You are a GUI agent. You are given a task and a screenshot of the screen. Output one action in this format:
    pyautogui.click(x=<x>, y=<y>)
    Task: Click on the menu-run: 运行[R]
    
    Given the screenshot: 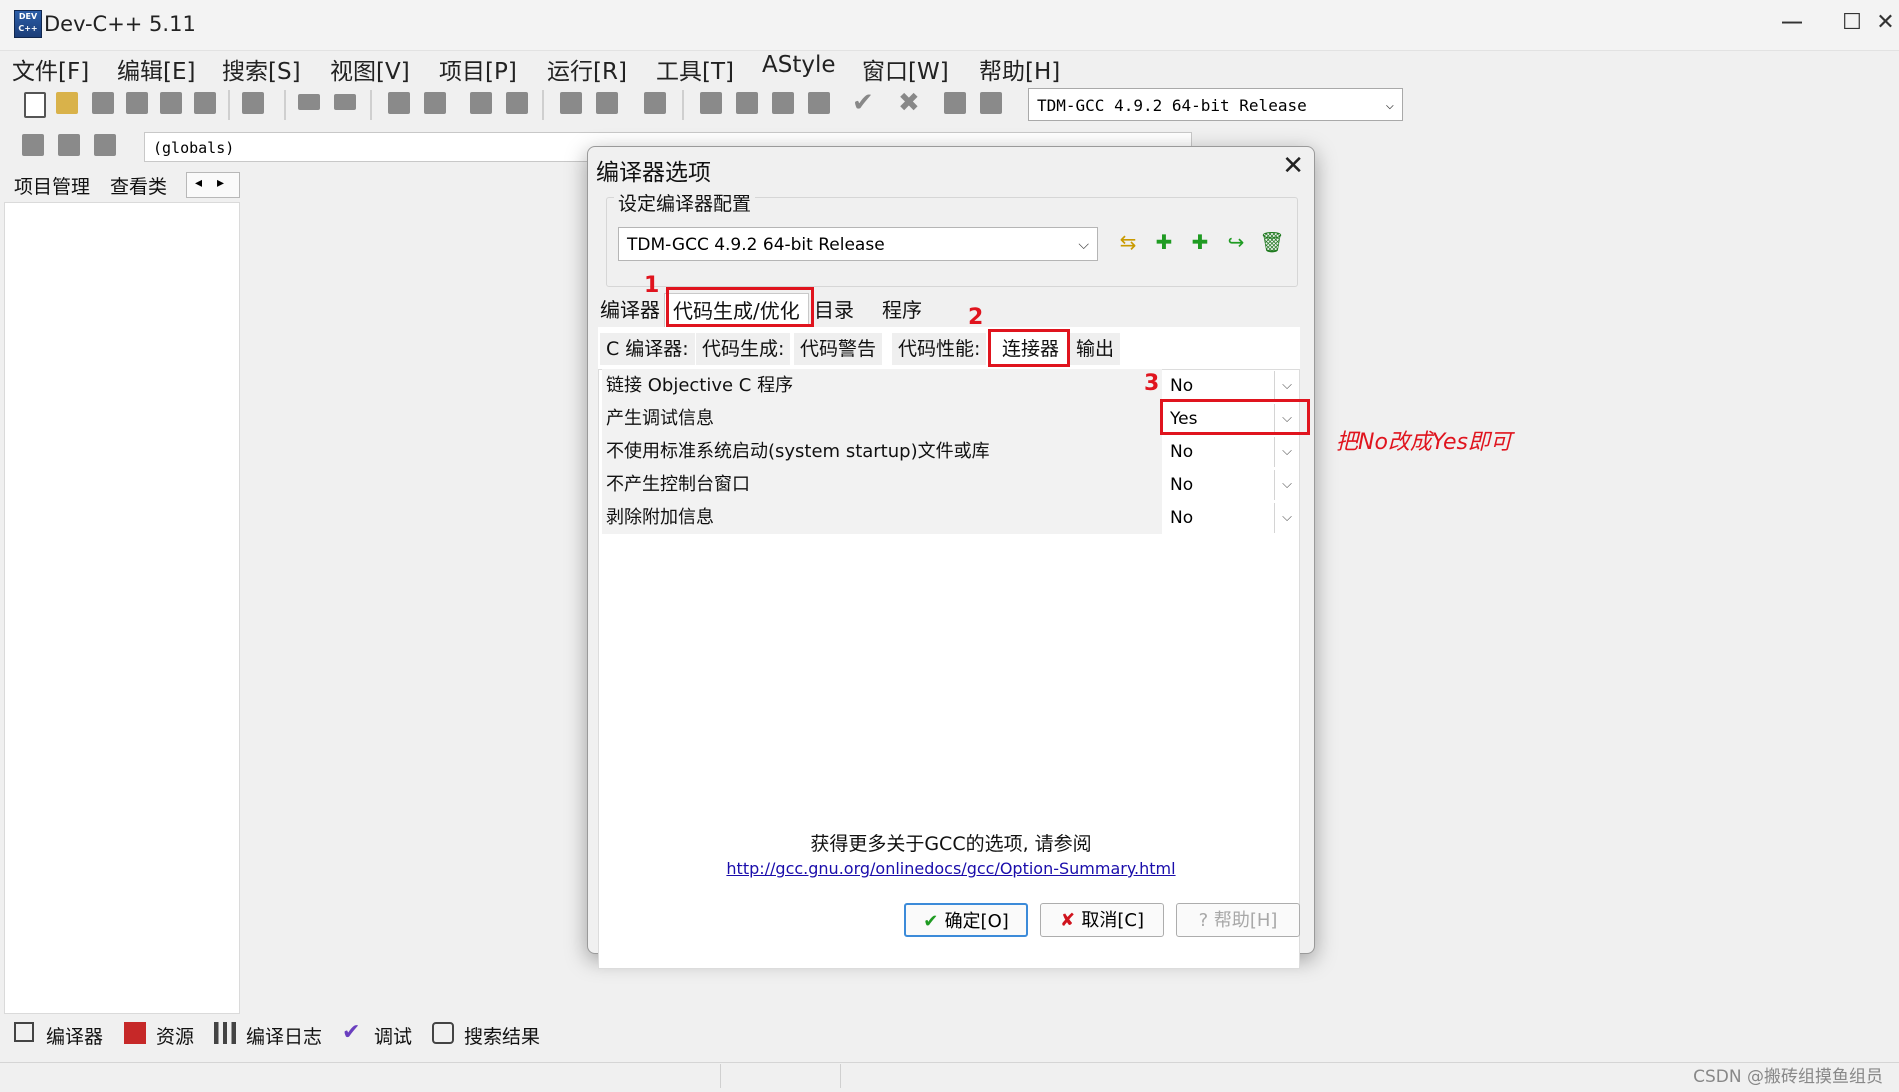 What is the action you would take?
    pyautogui.click(x=587, y=69)
    